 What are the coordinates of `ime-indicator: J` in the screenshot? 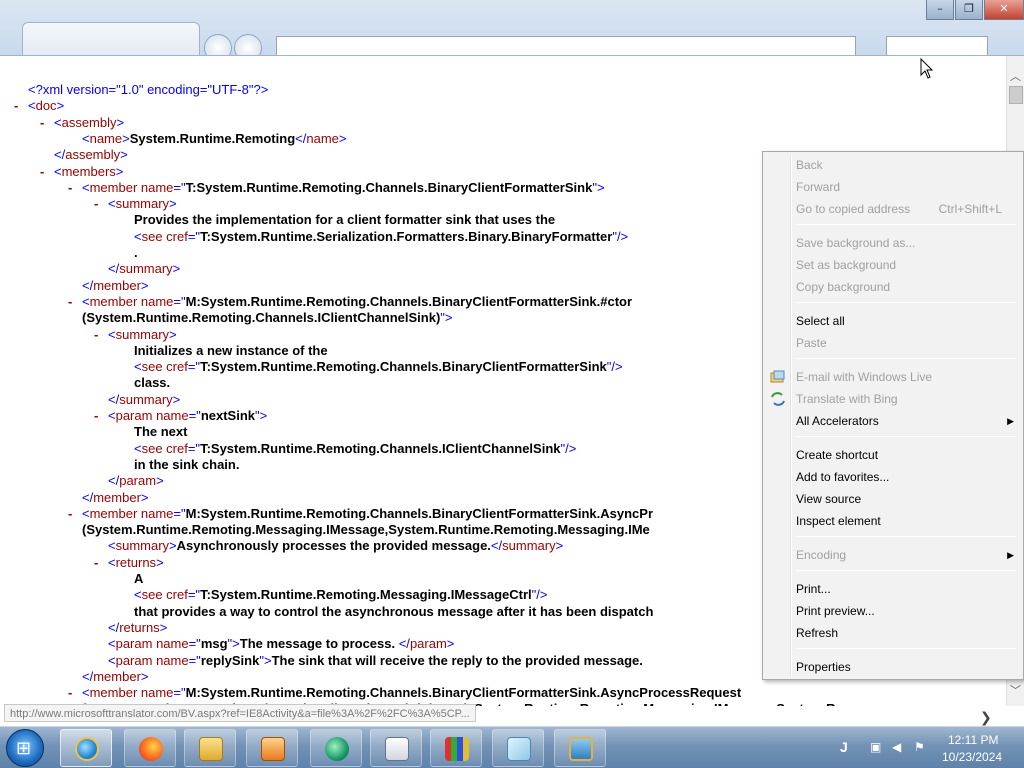 It's located at (844, 747).